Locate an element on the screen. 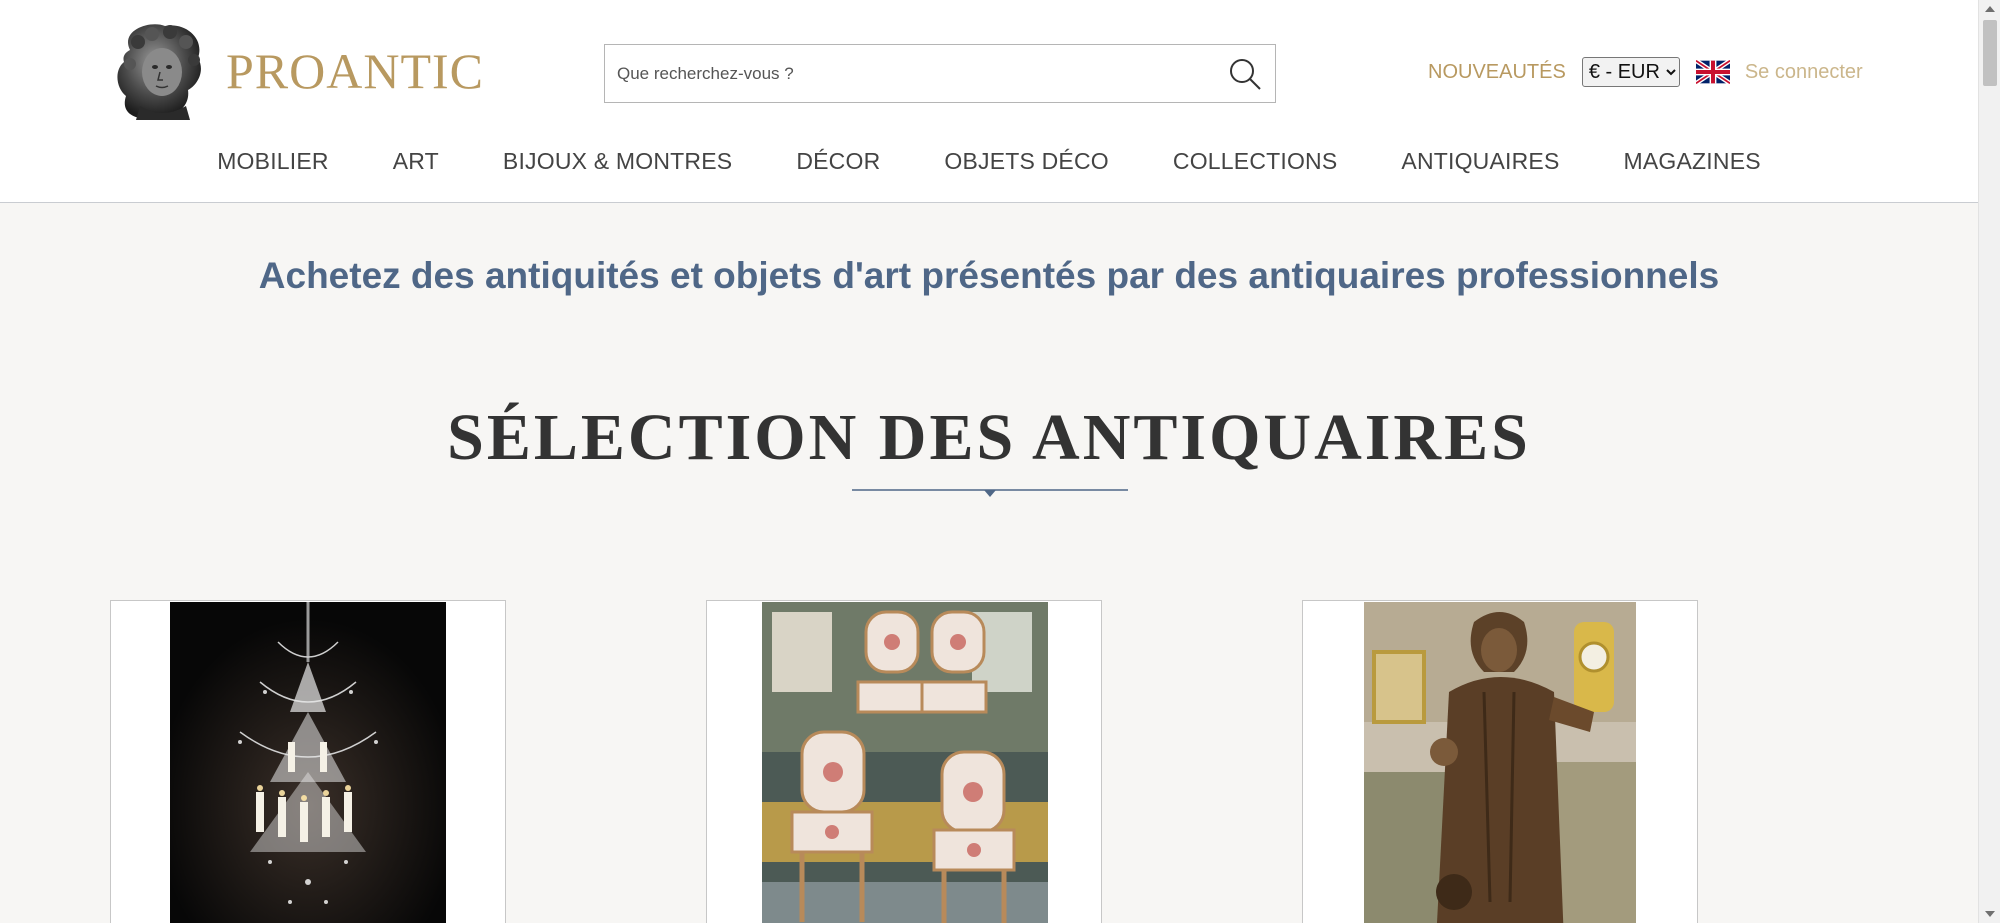 This screenshot has width=2000, height=923. currency-select: € - EUR is located at coordinates (1630, 72).